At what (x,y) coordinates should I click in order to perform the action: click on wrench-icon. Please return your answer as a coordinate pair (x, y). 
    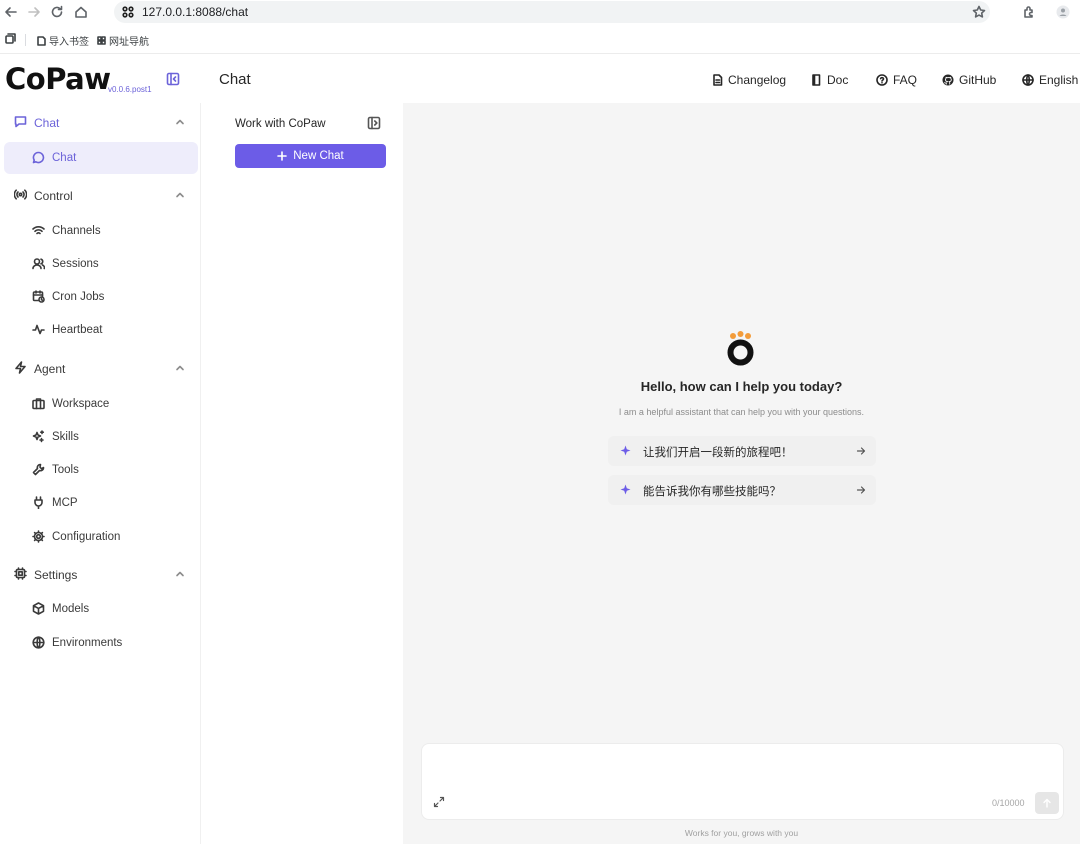
    Looking at the image, I should click on (38, 469).